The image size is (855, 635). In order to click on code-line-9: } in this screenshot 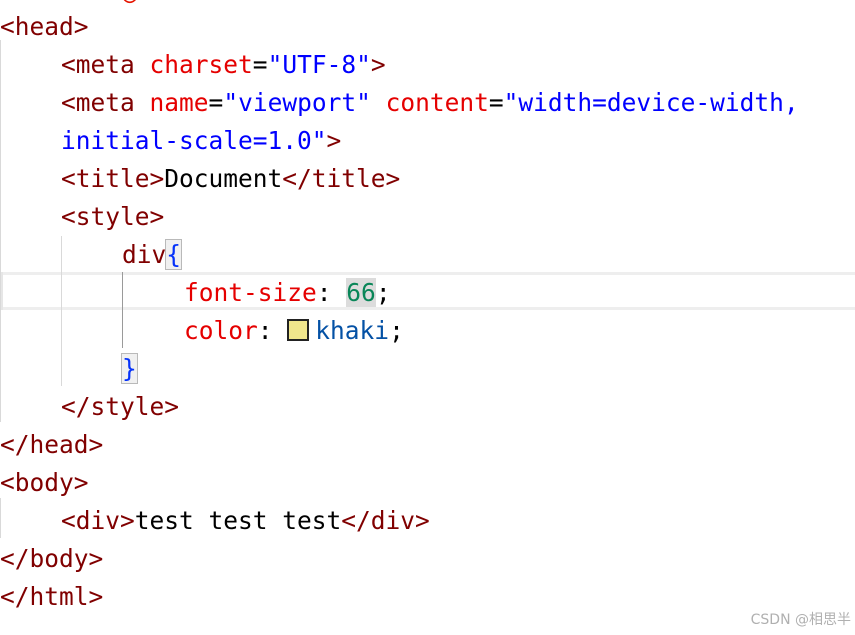, I will do `click(129, 369)`.